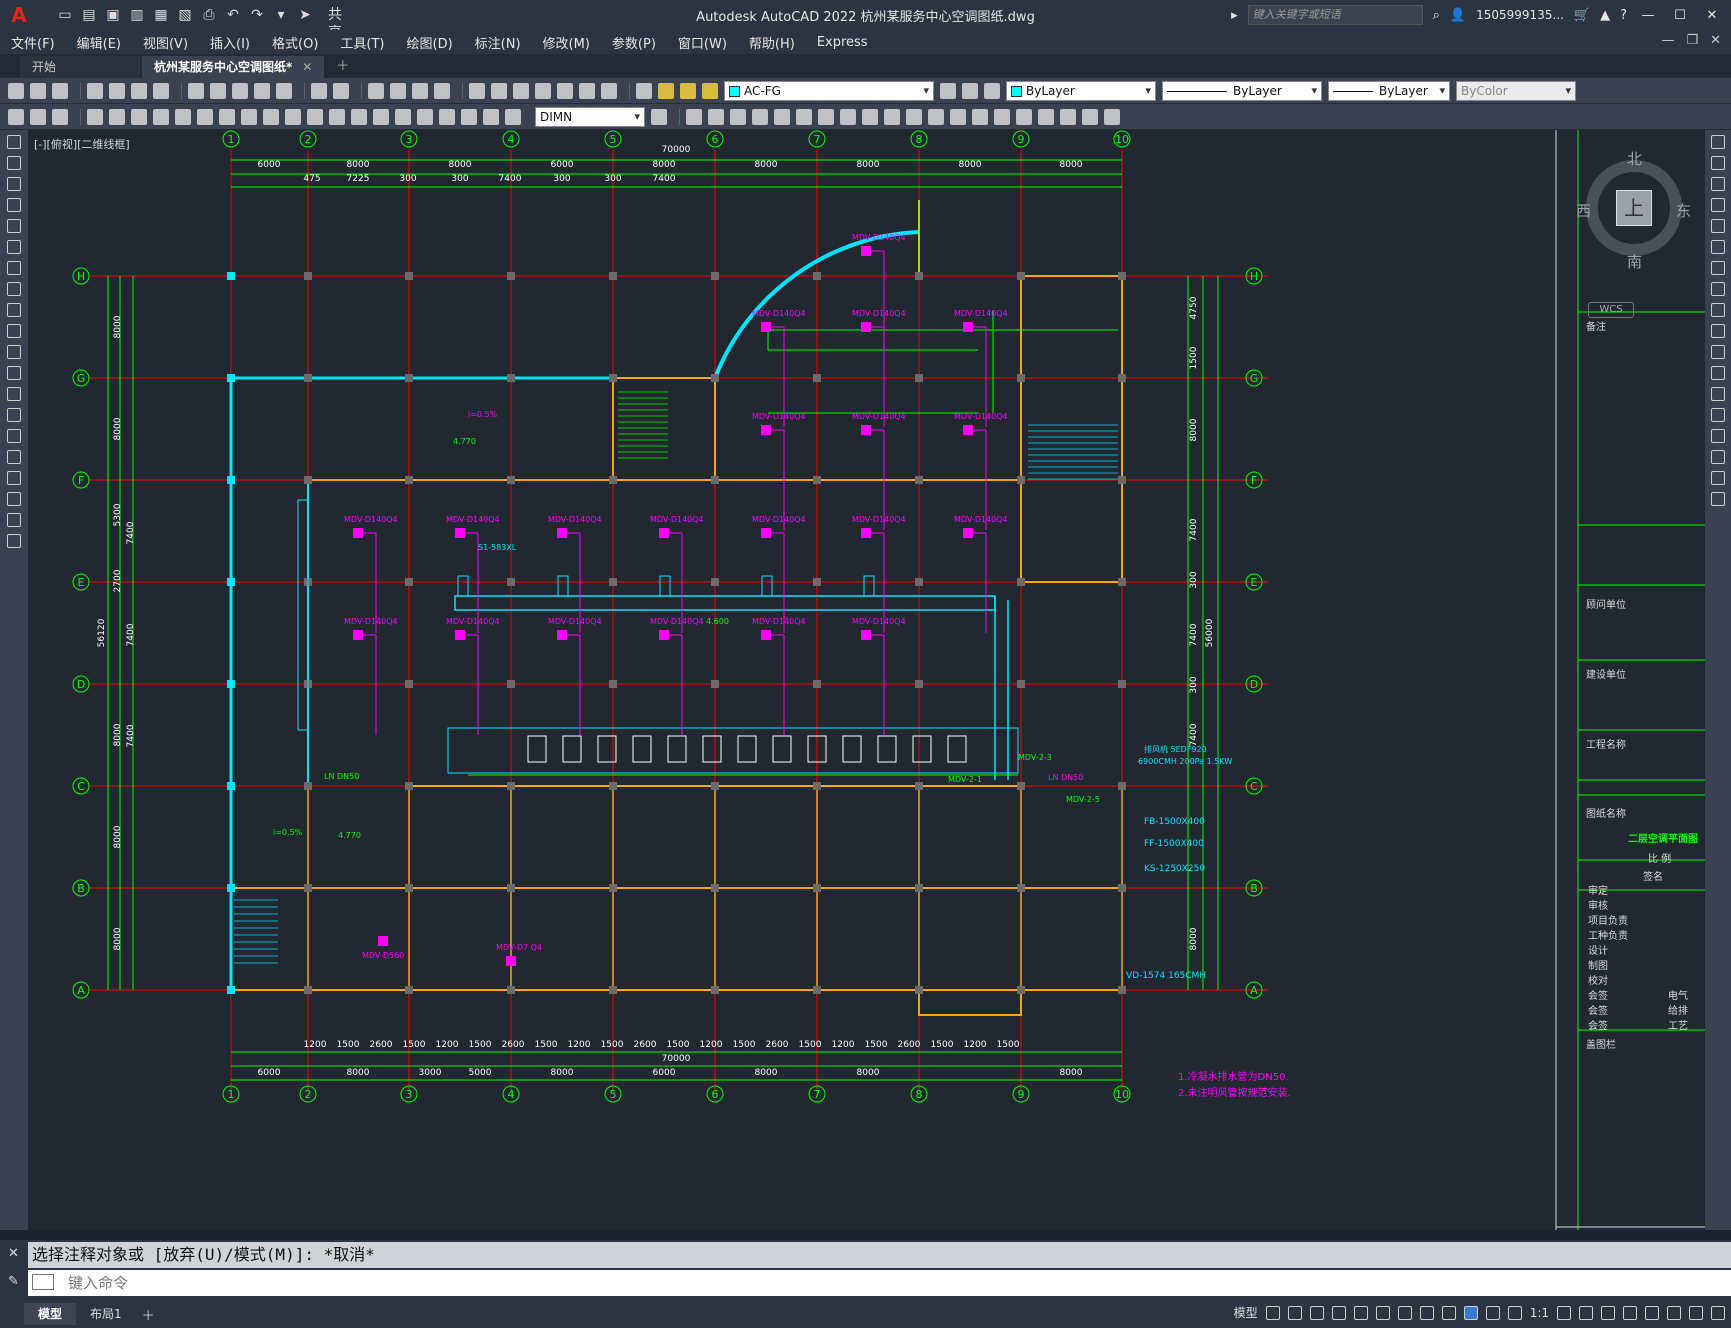 The width and height of the screenshot is (1731, 1328). What do you see at coordinates (14, 205) in the screenshot?
I see `polygon-icon` at bounding box center [14, 205].